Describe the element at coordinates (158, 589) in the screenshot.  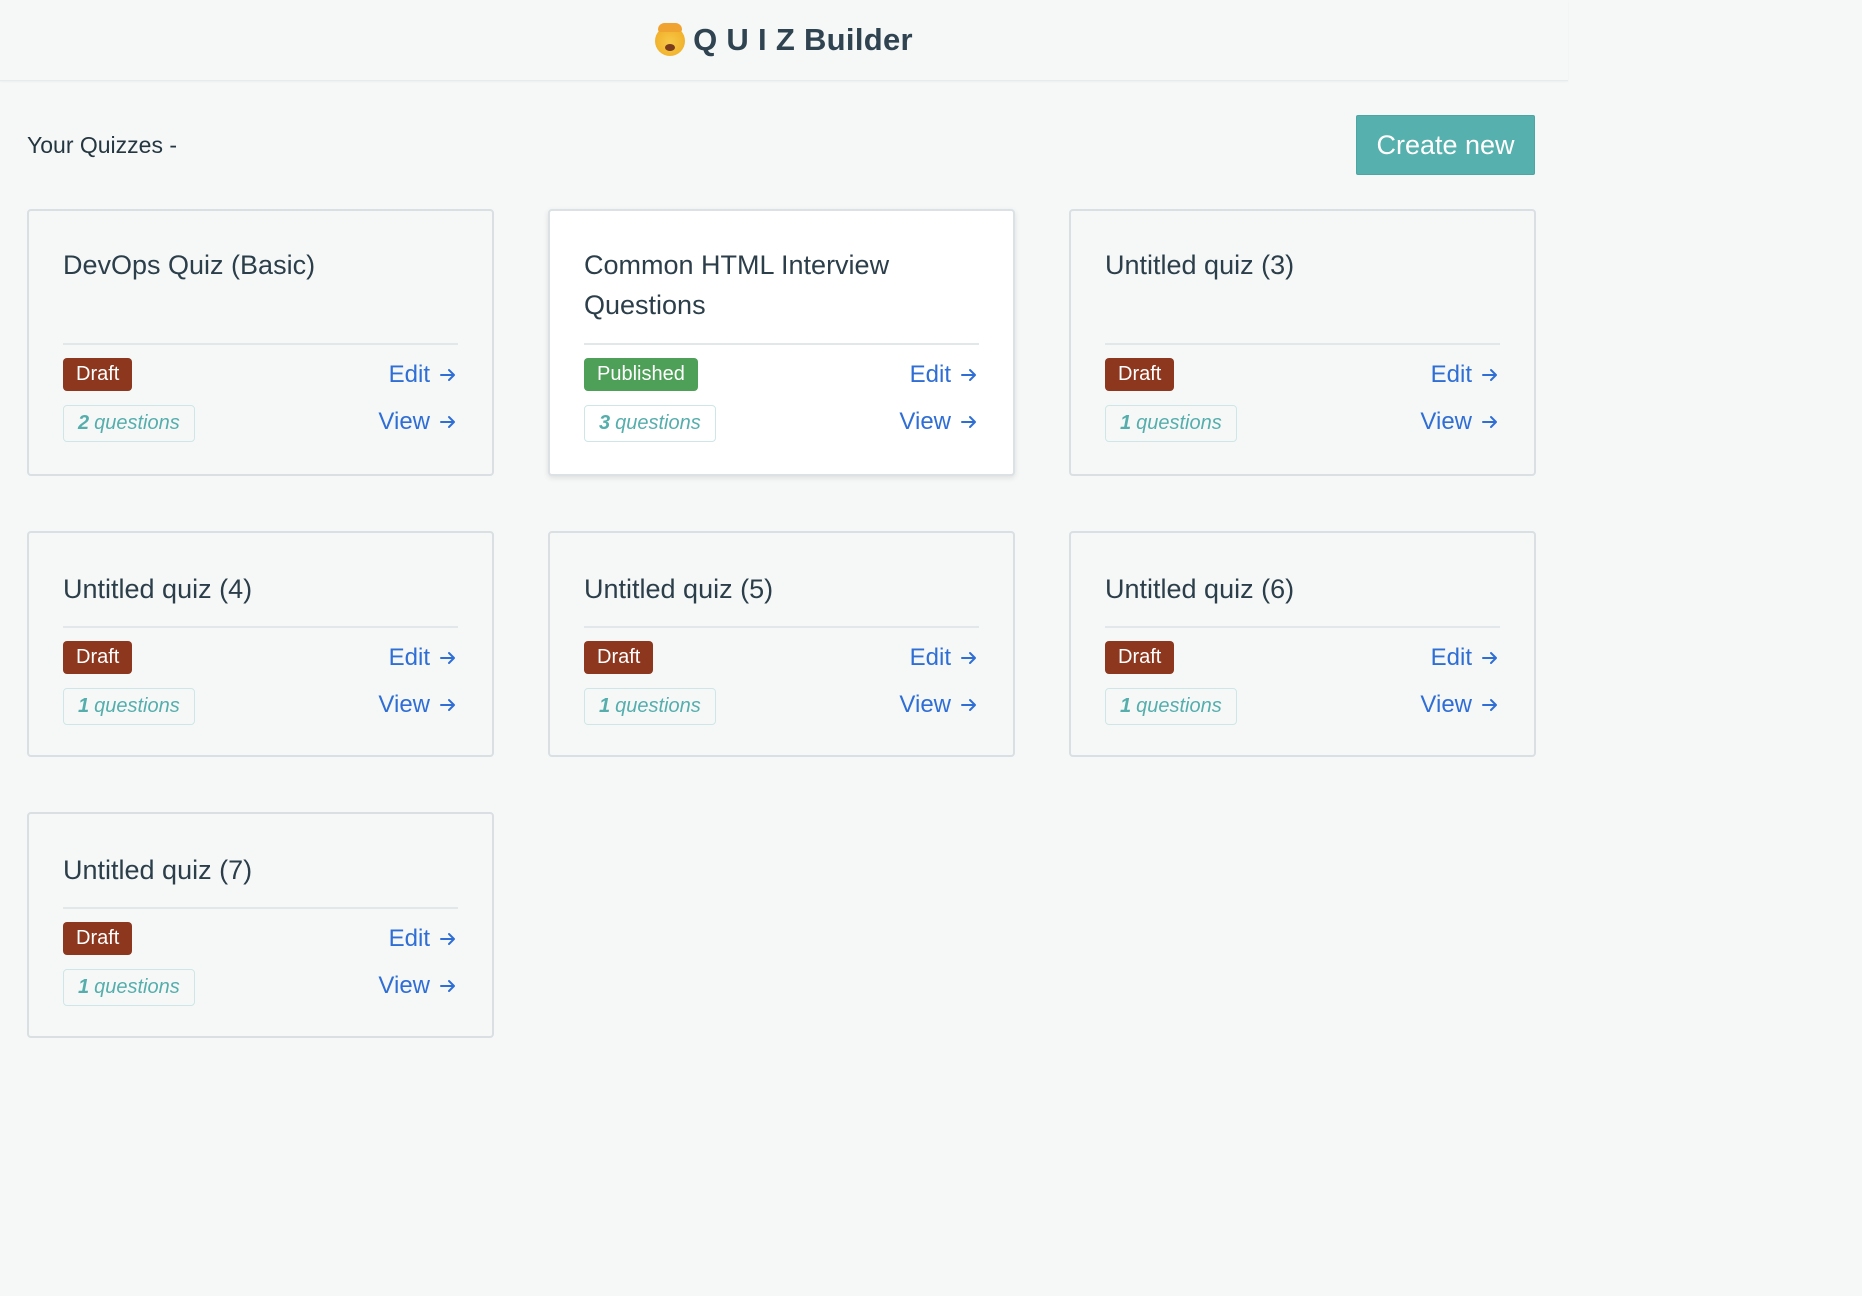
I see `quiz-title: Untitled quiz (4)` at that location.